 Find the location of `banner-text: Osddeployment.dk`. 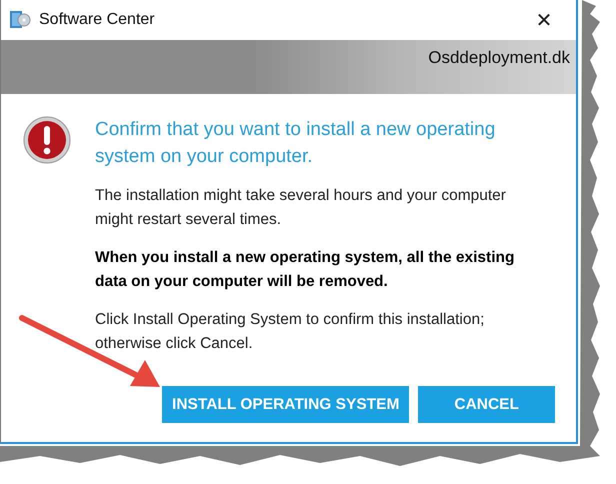

banner-text: Osddeployment.dk is located at coordinates (499, 58).